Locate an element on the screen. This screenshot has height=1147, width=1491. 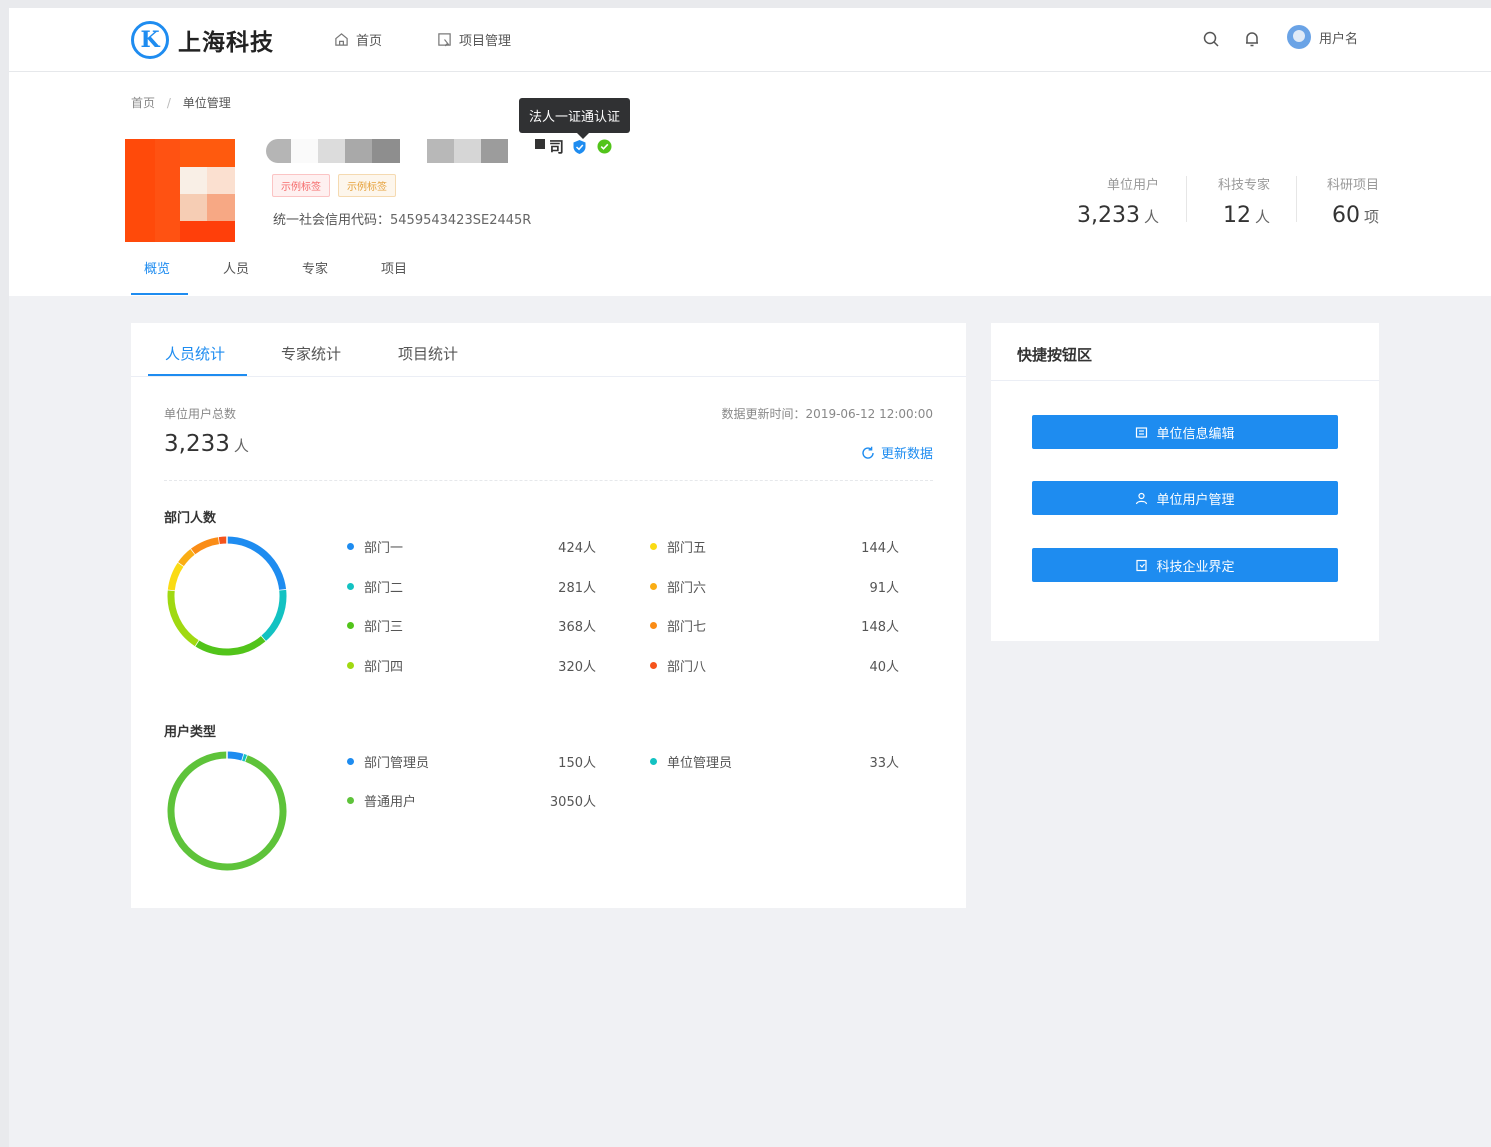
company-name-blurred is located at coordinates (405, 151).